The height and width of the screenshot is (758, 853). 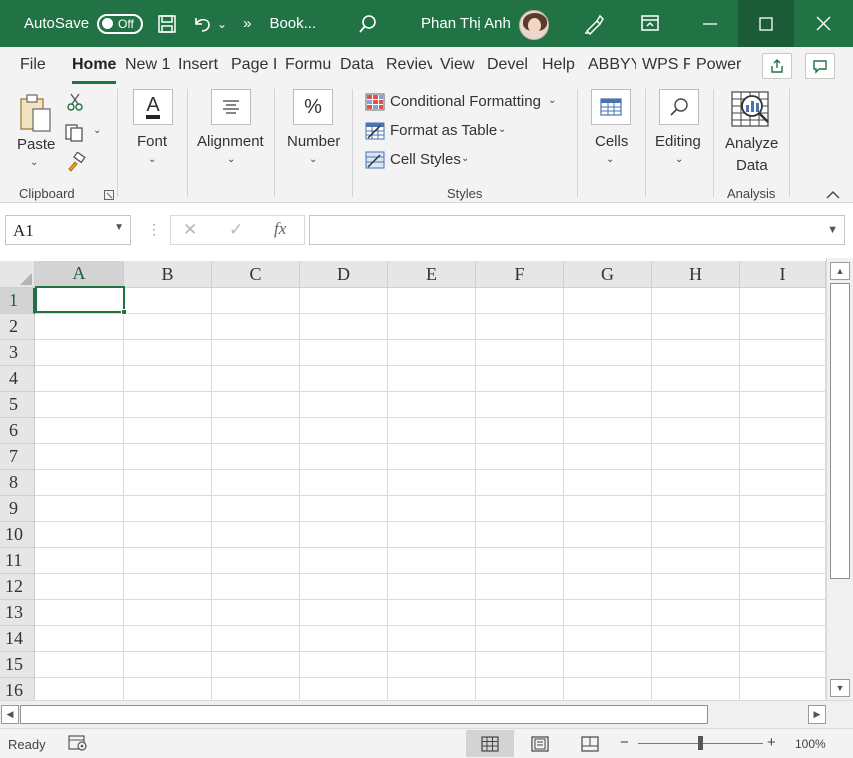 What do you see at coordinates (168, 274) in the screenshot?
I see `column-header-b: B` at bounding box center [168, 274].